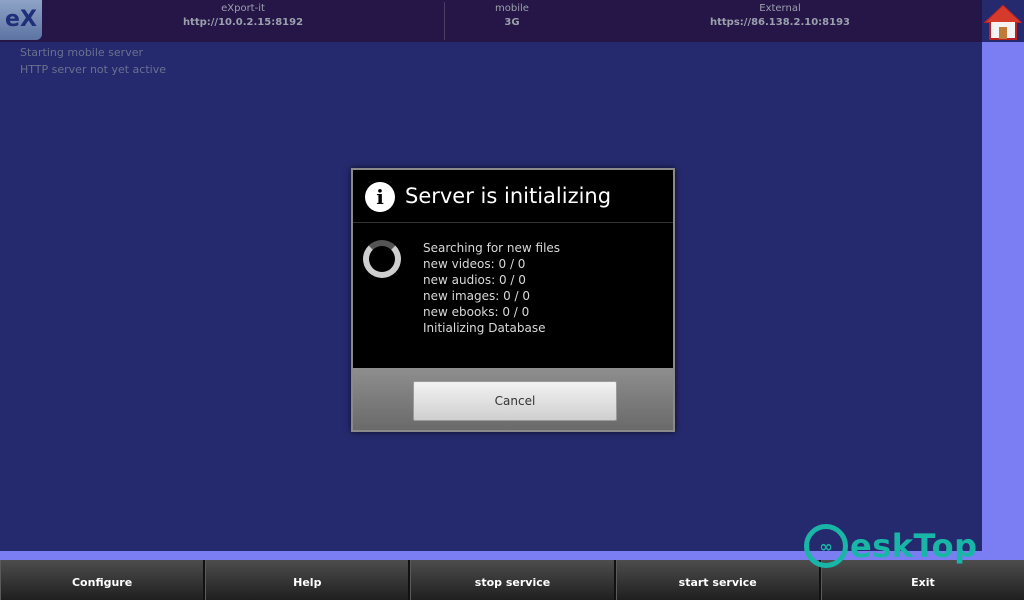 Image resolution: width=1024 pixels, height=600 pixels. What do you see at coordinates (513, 580) in the screenshot?
I see `stop-service-button: stop service` at bounding box center [513, 580].